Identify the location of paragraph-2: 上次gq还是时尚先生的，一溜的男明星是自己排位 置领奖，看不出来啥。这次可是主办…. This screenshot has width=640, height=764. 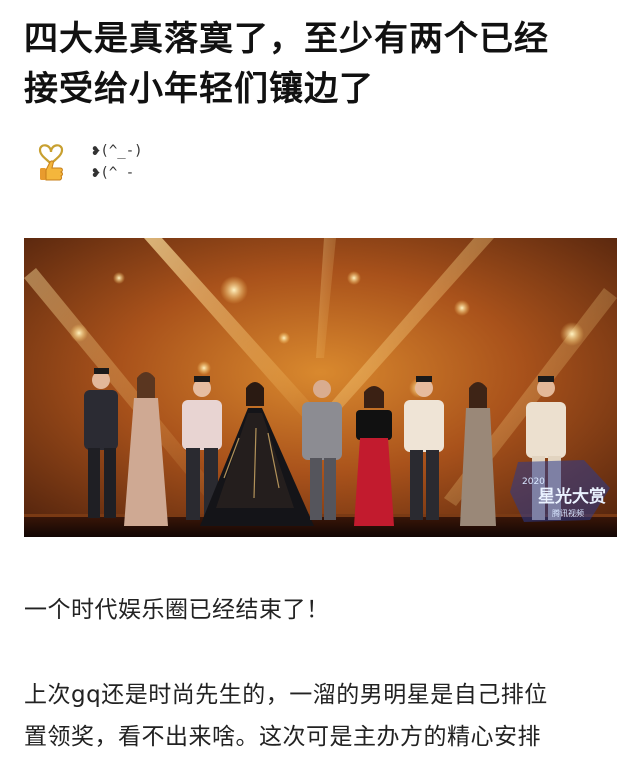
(324, 716).